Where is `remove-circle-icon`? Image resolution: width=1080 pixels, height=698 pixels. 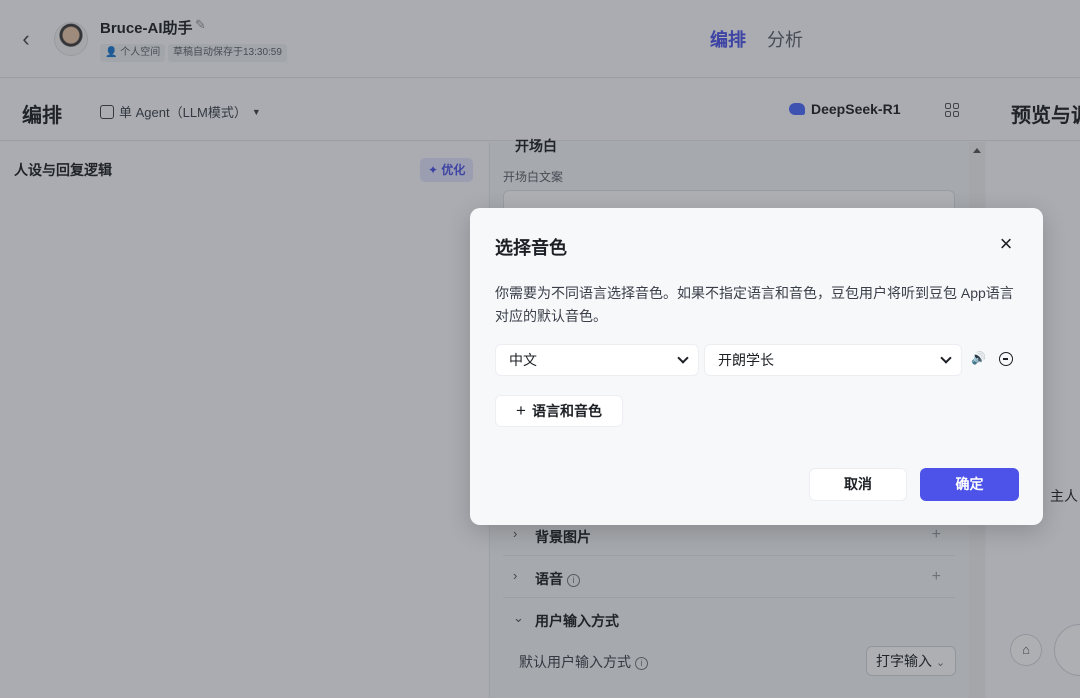 remove-circle-icon is located at coordinates (1006, 359).